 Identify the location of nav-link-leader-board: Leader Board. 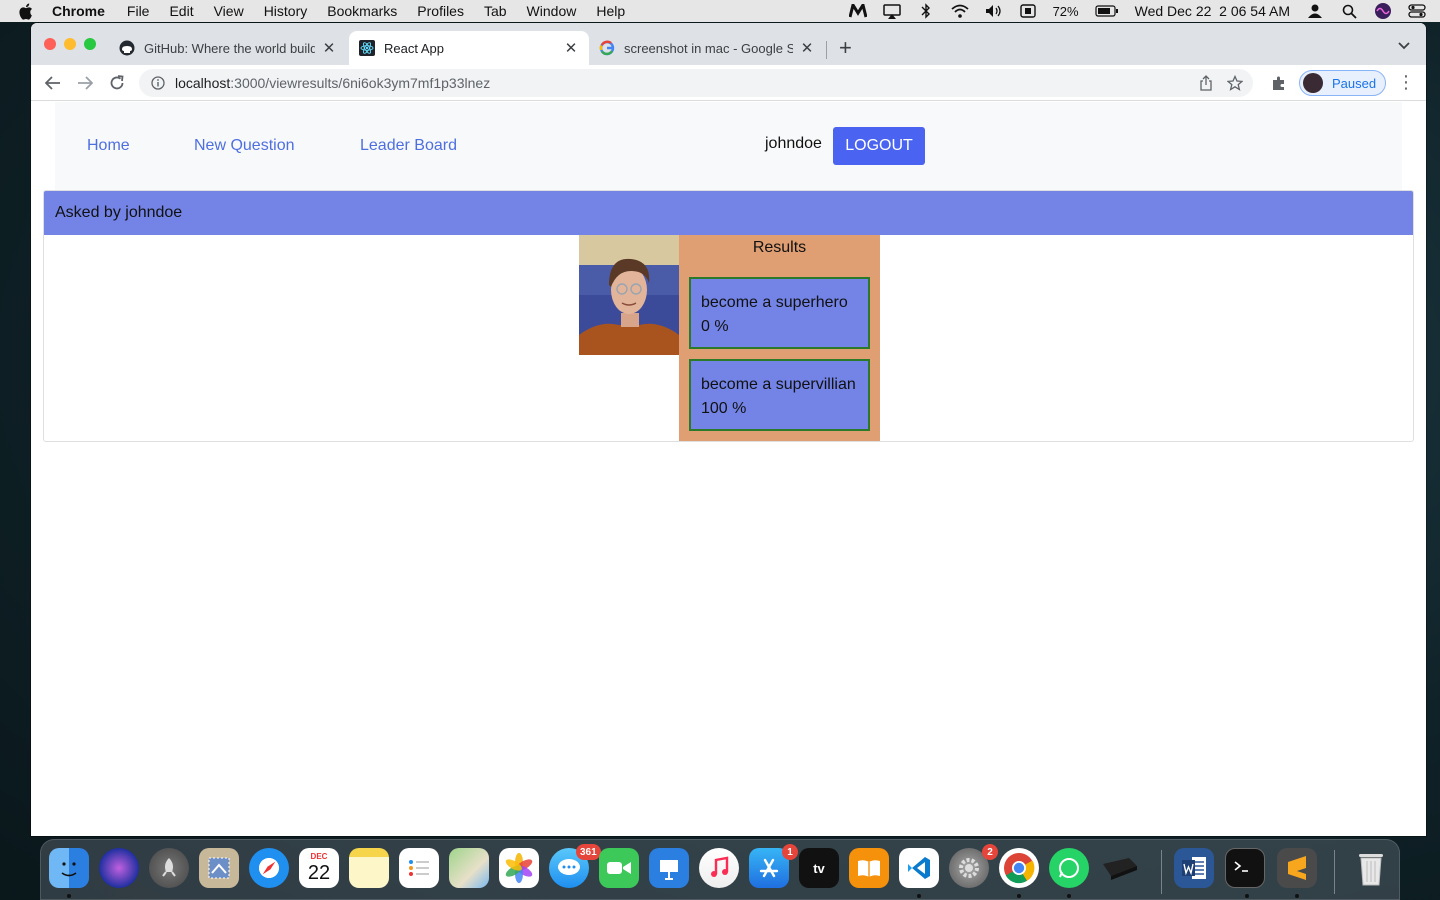
(408, 146).